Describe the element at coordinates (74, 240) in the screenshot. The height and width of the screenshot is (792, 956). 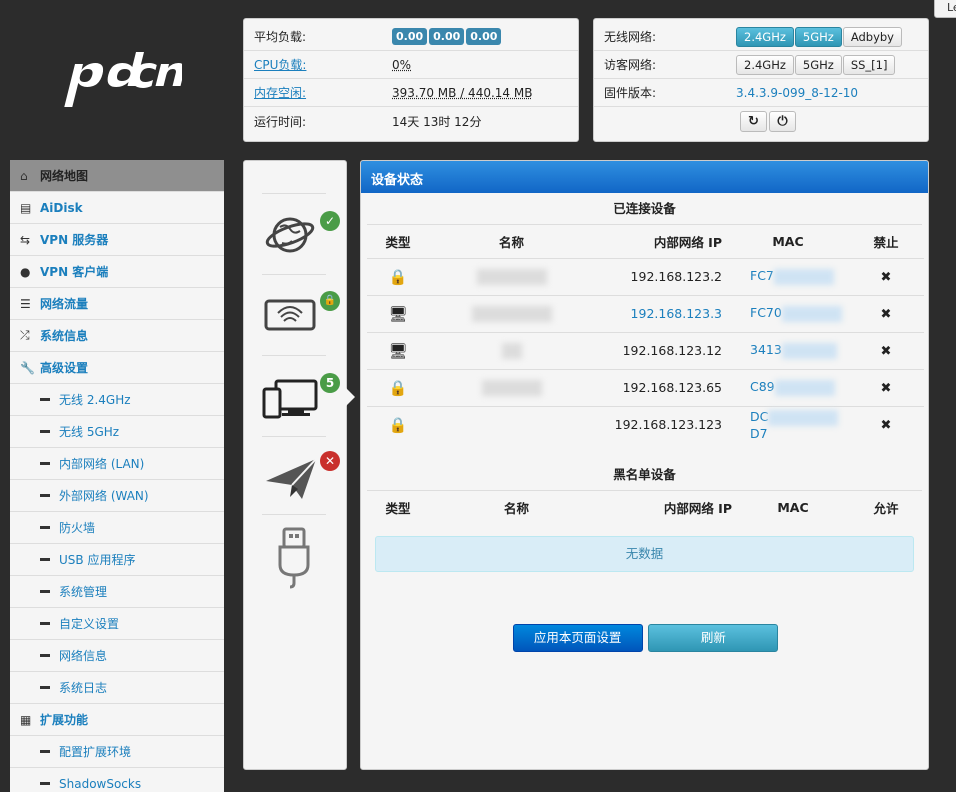
I see `sidebar-label: VPN 服务器` at that location.